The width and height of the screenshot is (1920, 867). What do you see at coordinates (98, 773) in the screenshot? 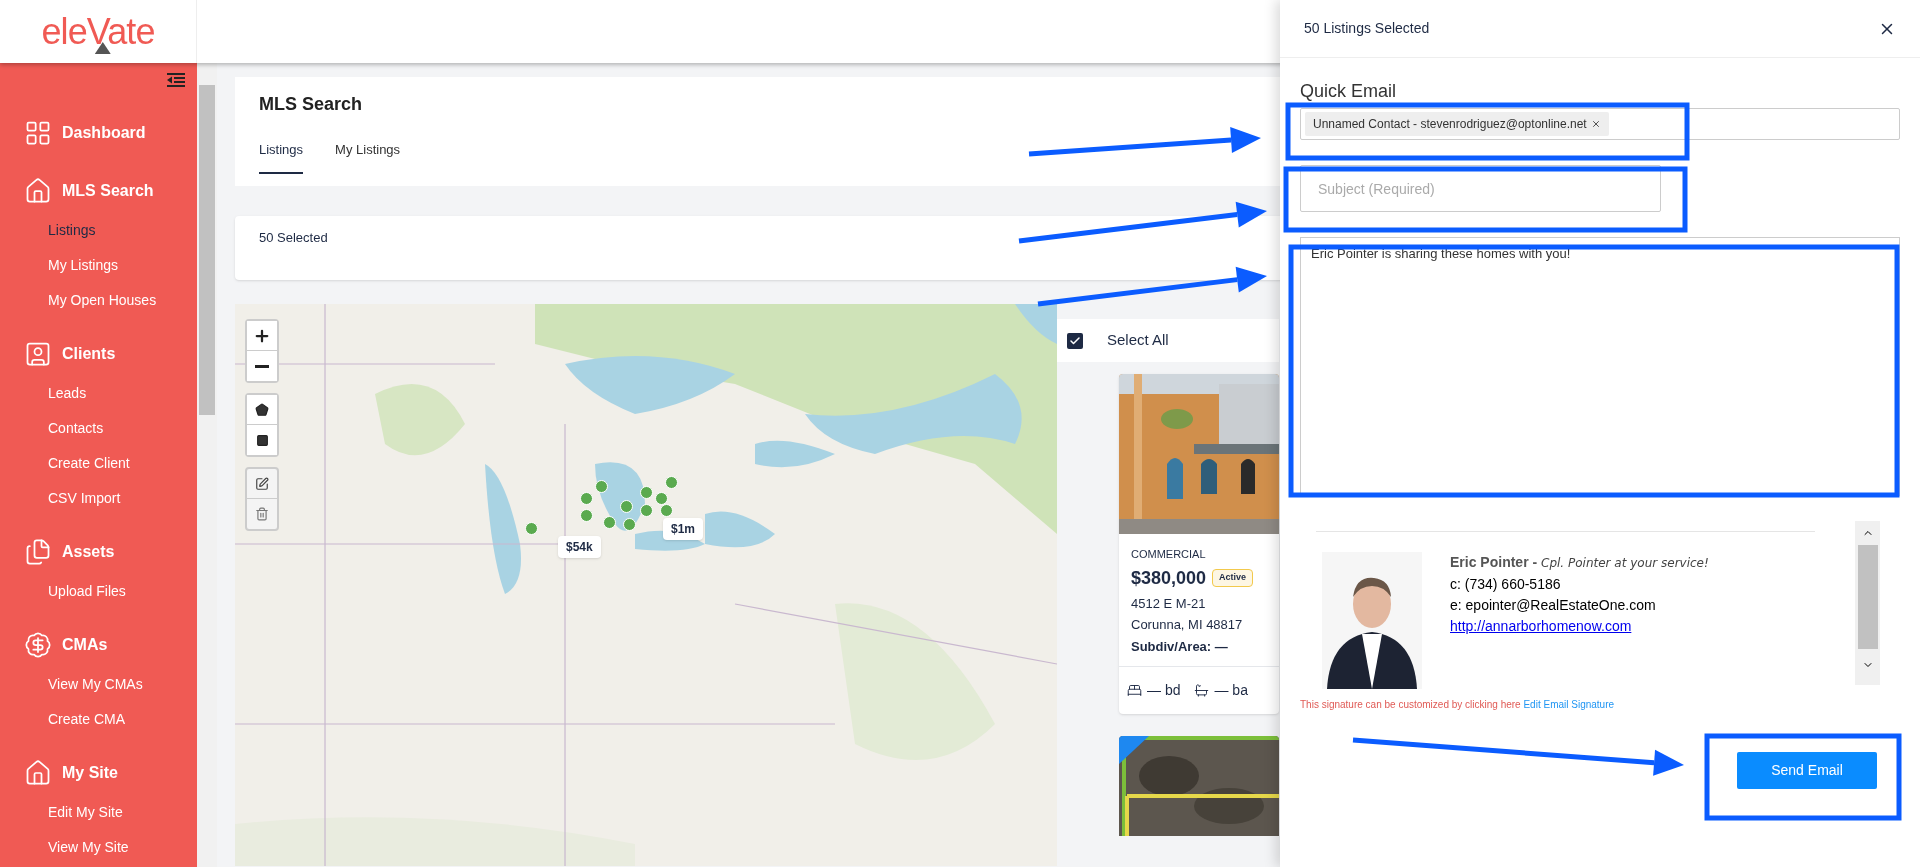
I see `sidebar-section: My Site` at bounding box center [98, 773].